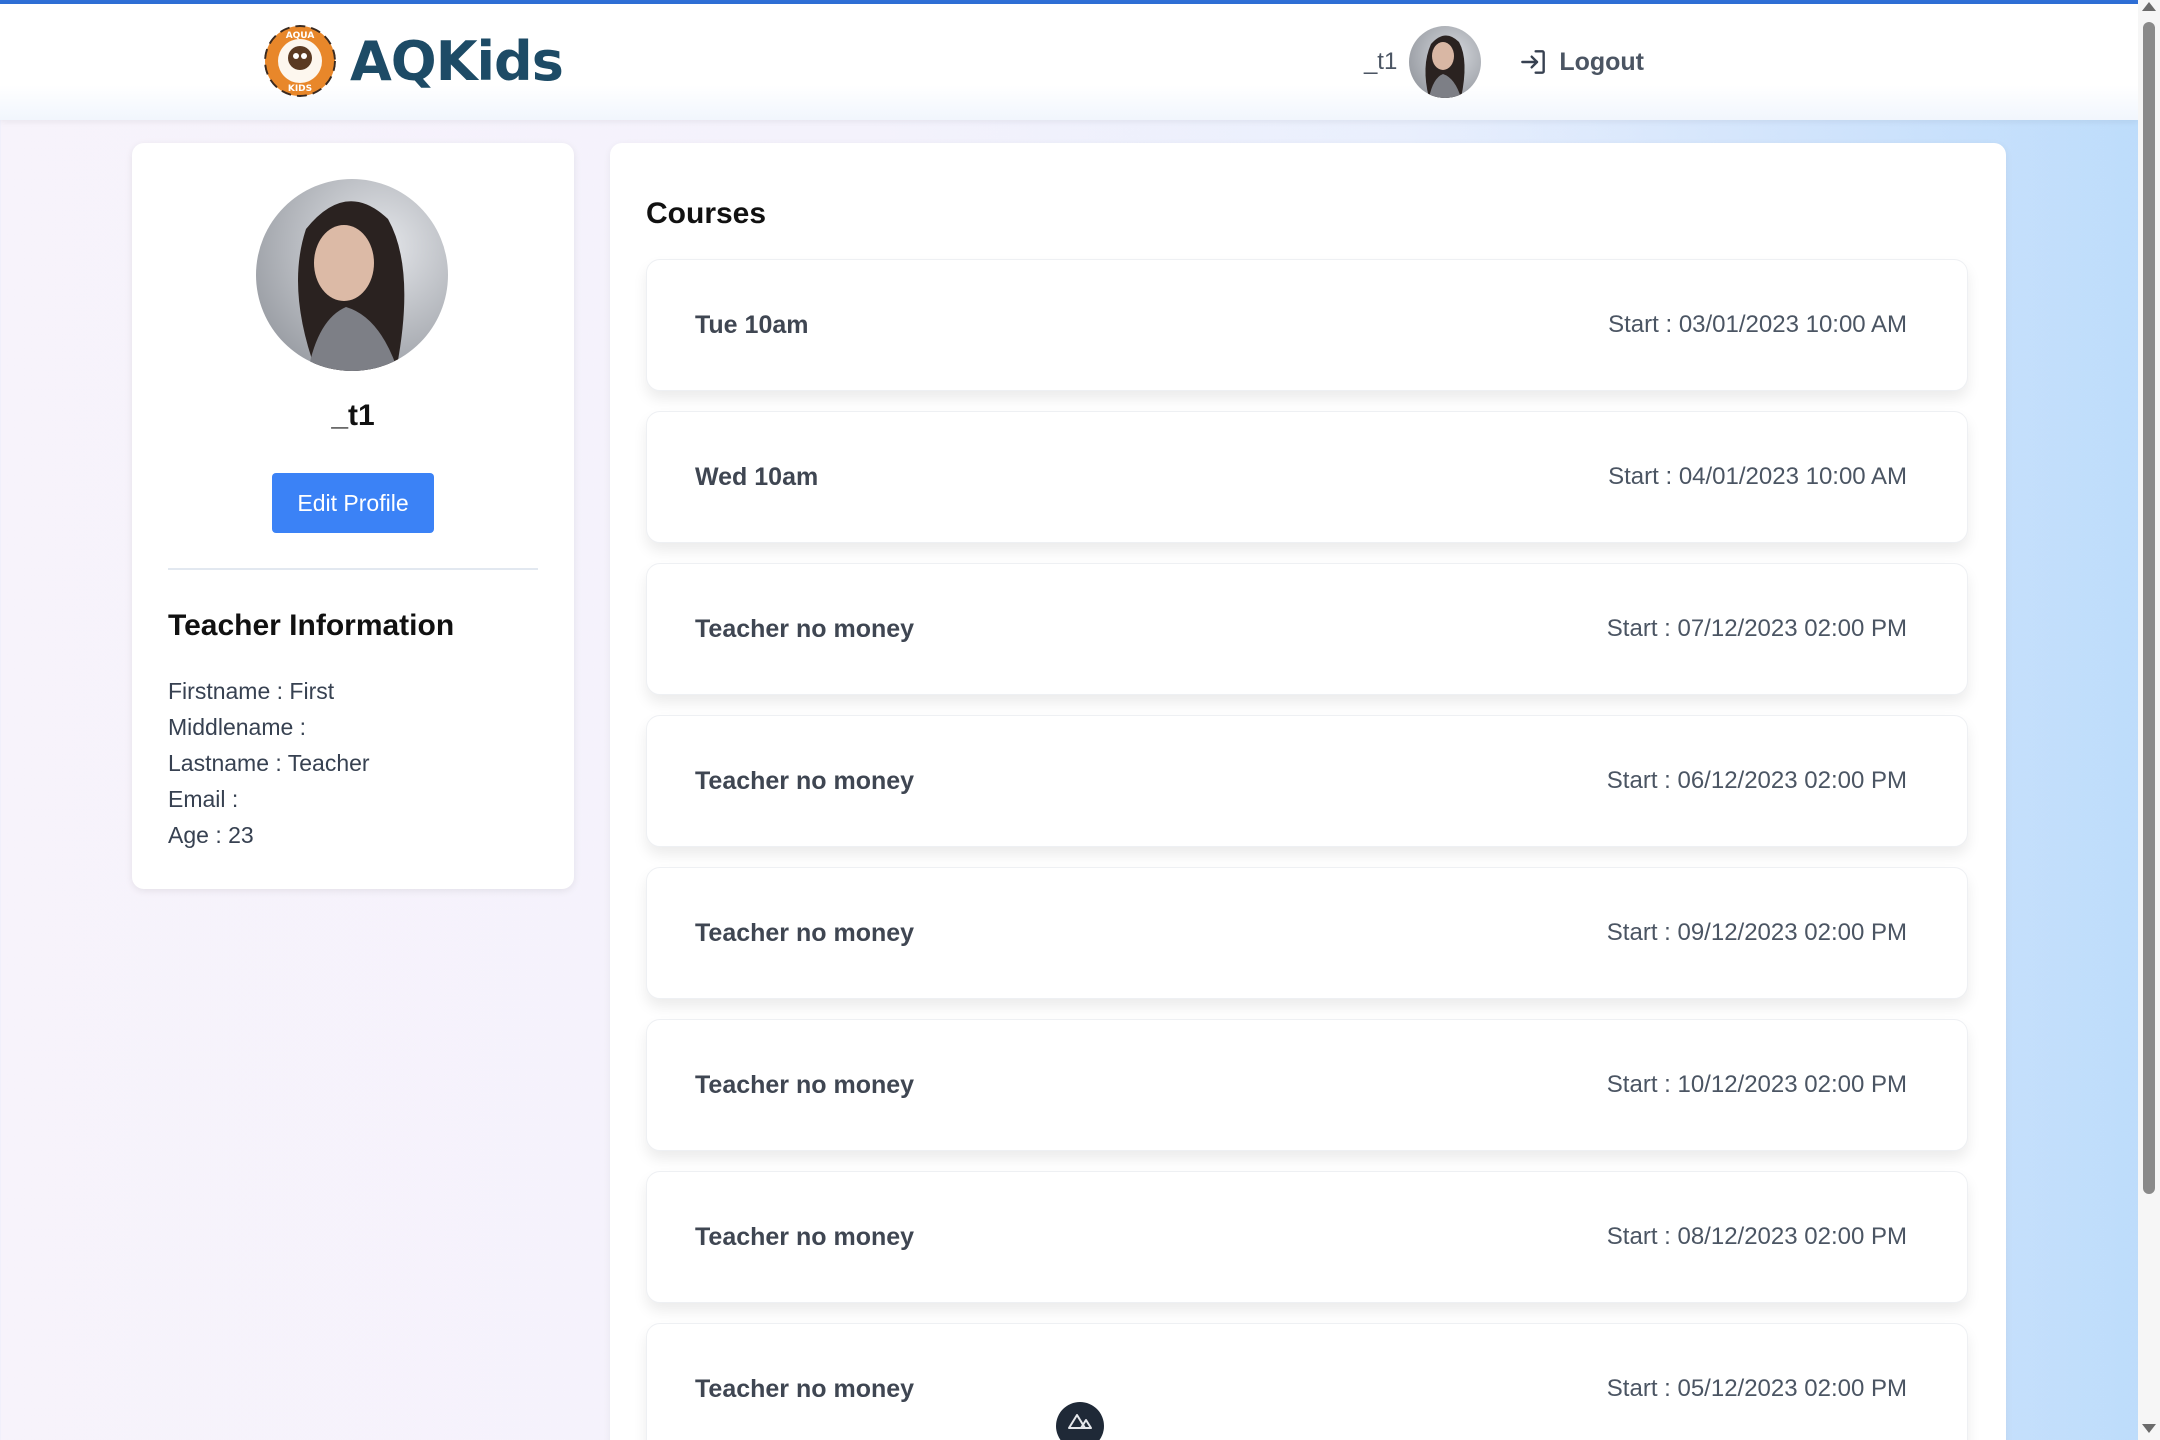 The height and width of the screenshot is (1440, 2160). I want to click on nav-avatar, so click(1445, 62).